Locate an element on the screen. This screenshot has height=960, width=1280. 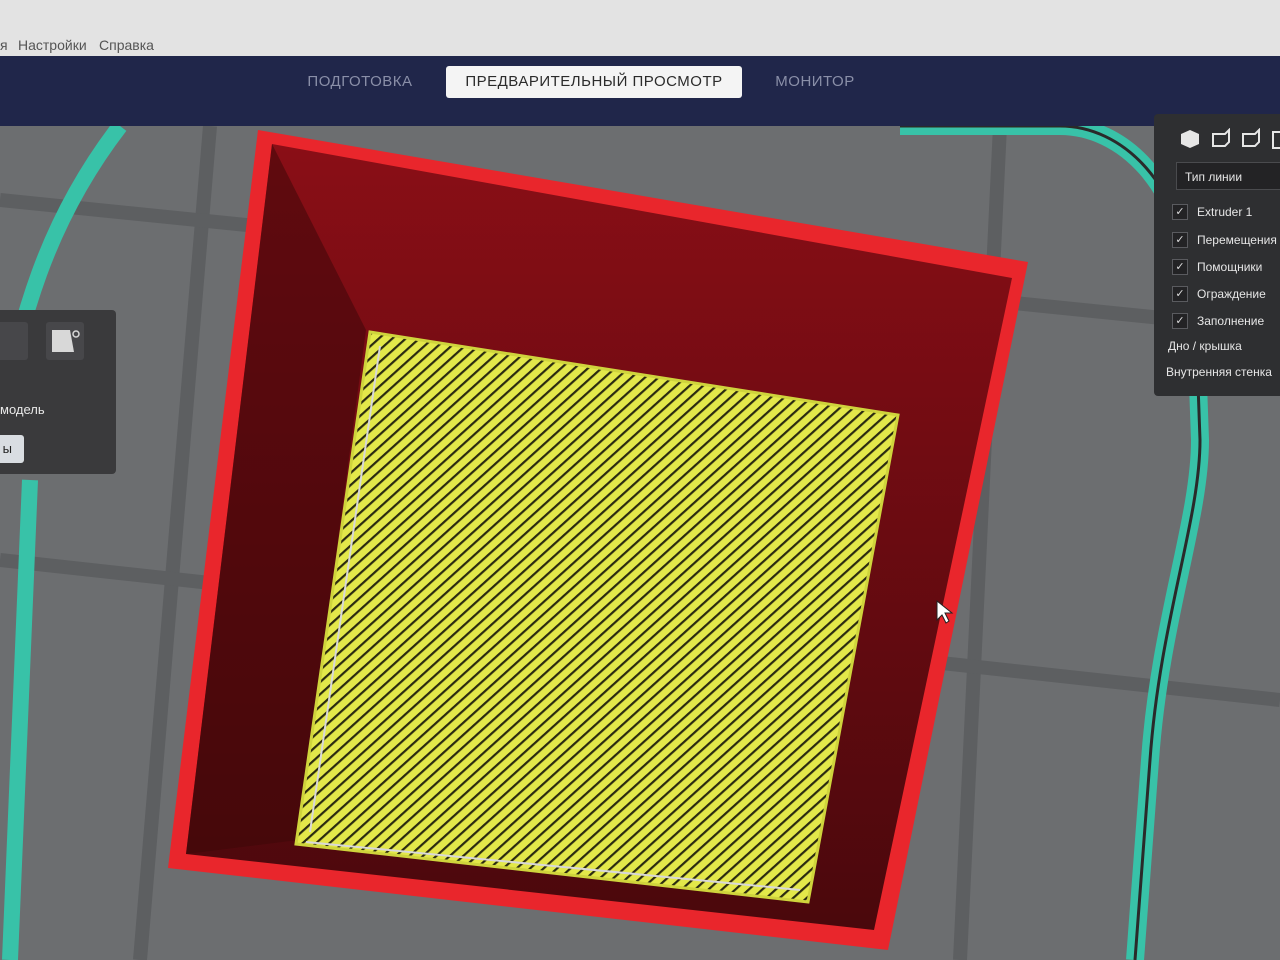
line-type-select: Тип линии is located at coordinates (1228, 176).